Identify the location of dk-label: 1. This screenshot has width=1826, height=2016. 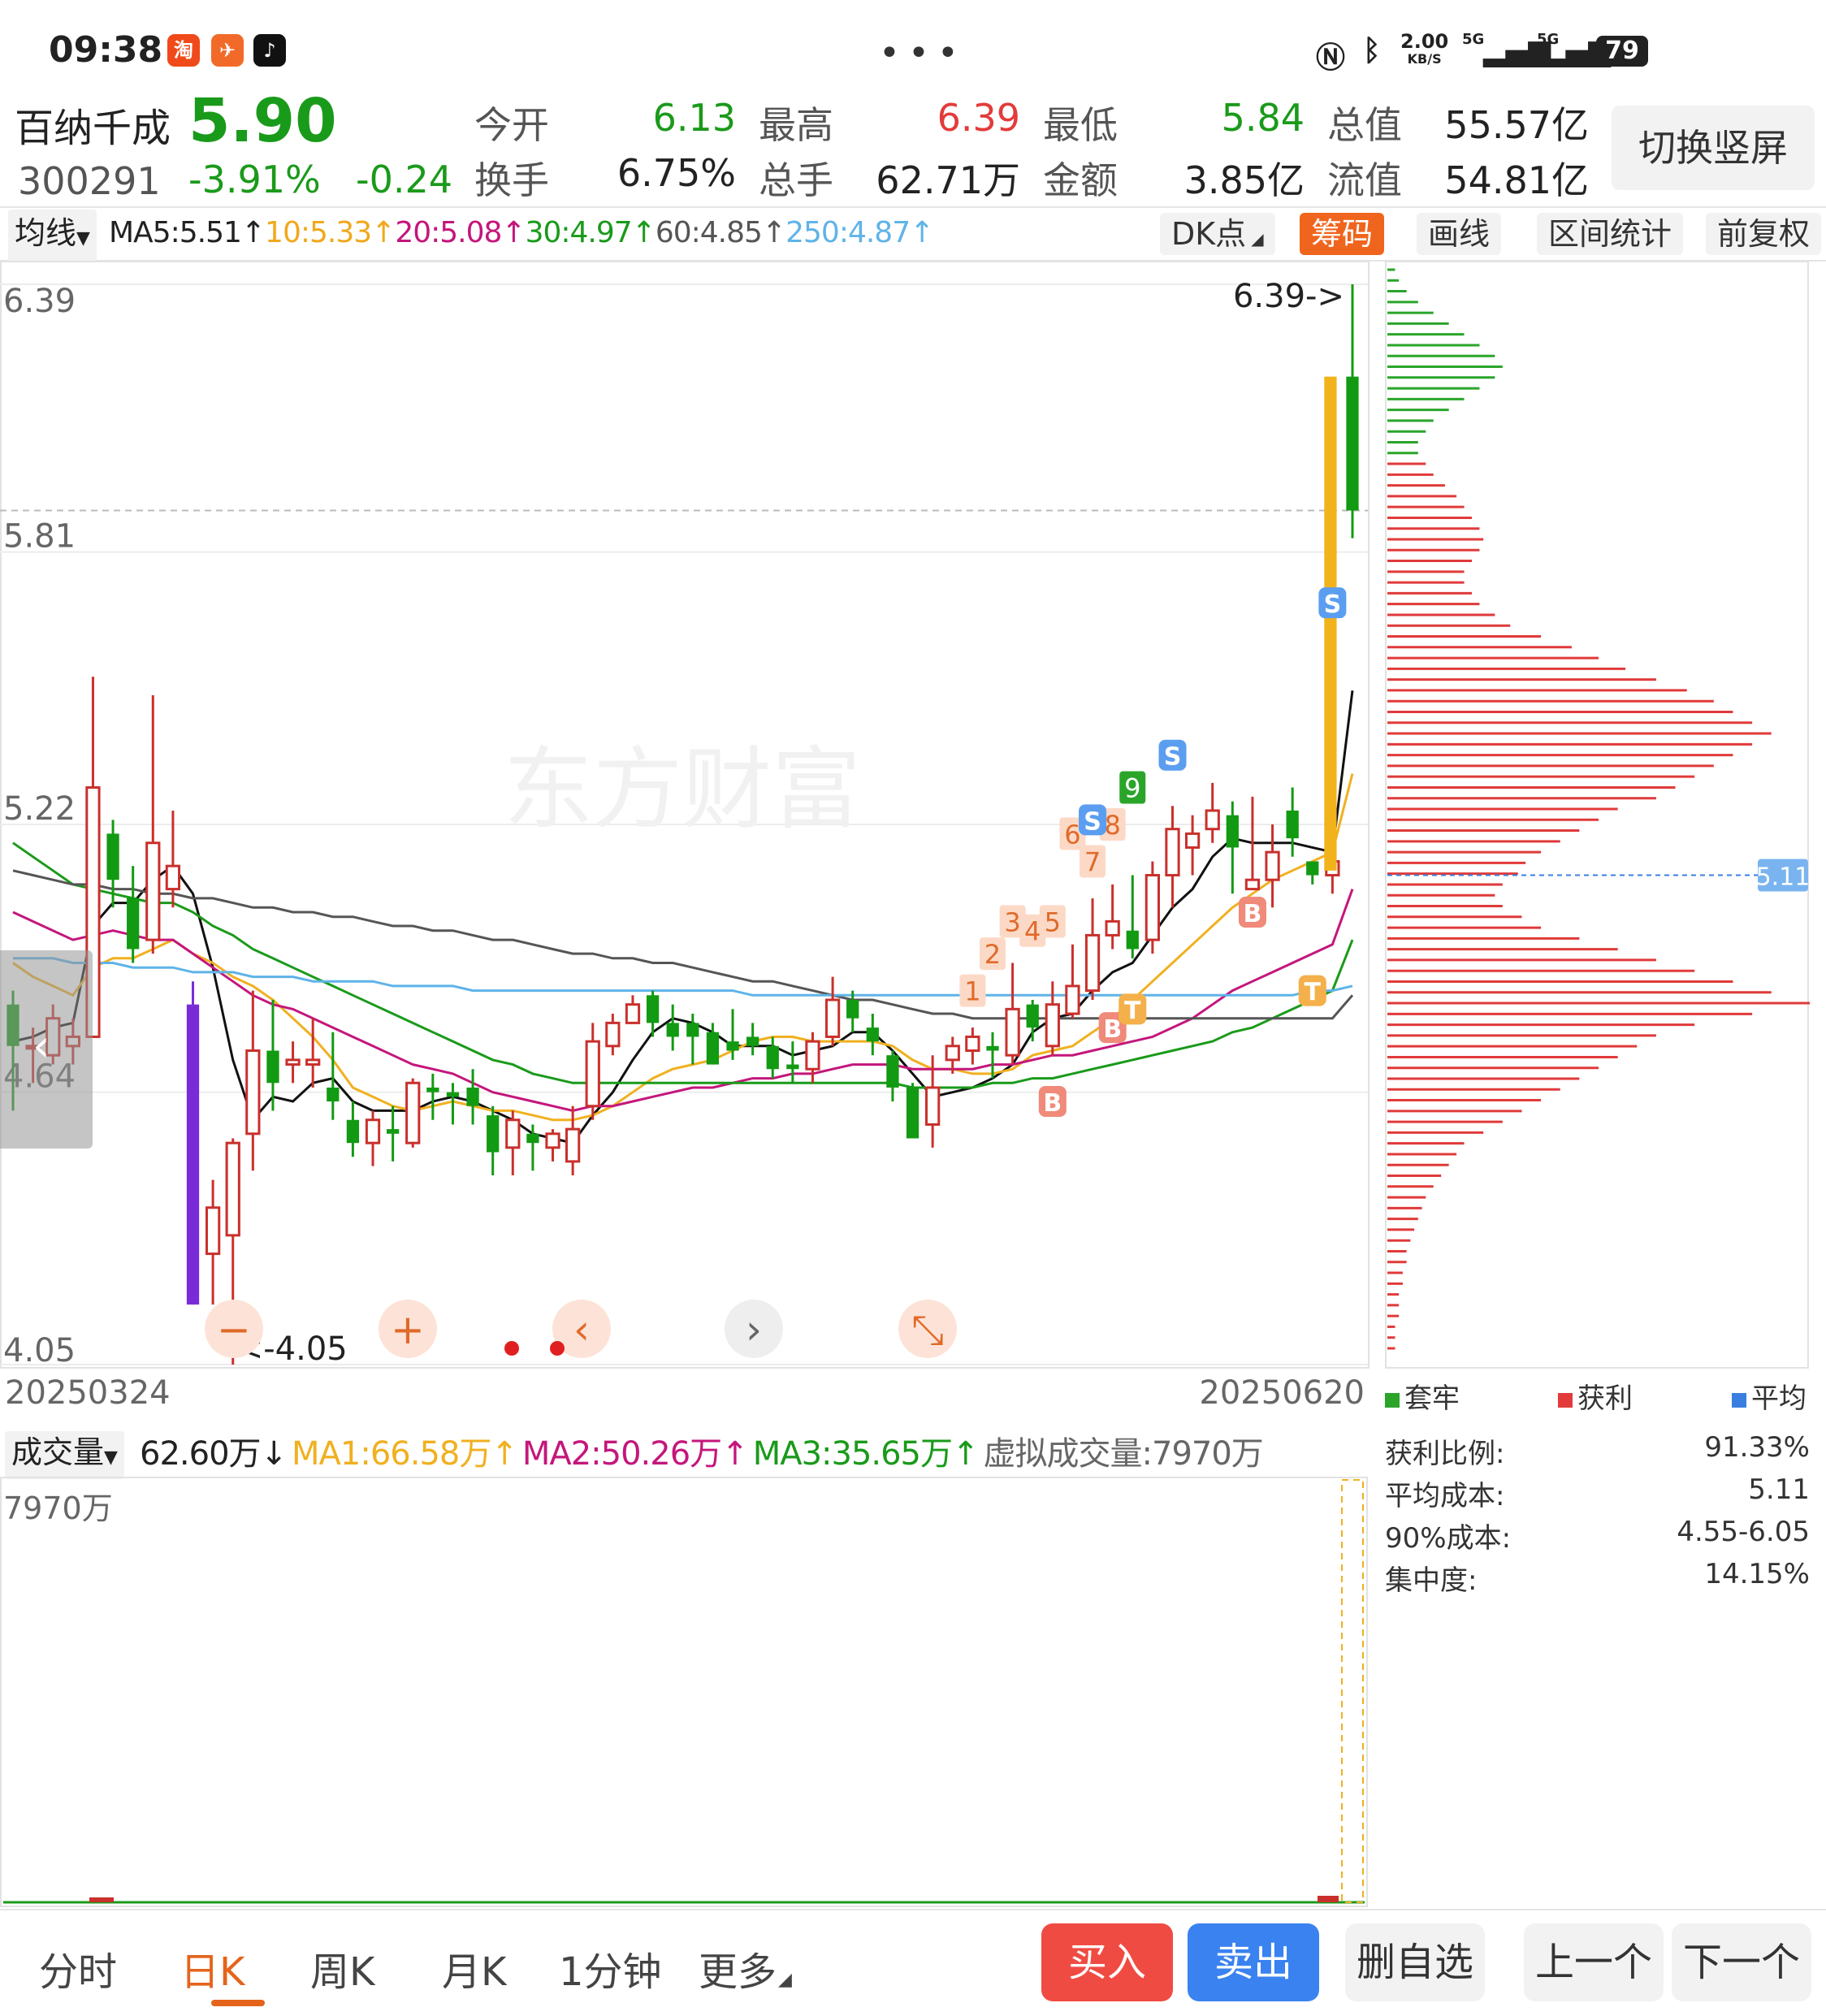
(972, 991).